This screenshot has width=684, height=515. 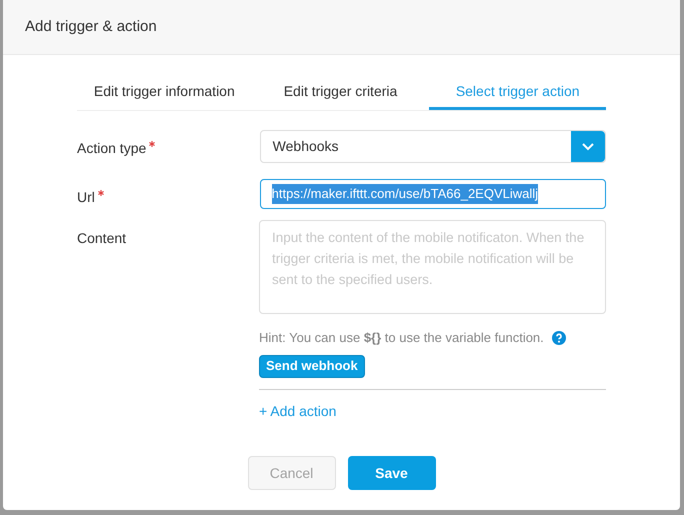 I want to click on hint-text: Hint: You can use ${} to use the variable function., so click(x=401, y=338).